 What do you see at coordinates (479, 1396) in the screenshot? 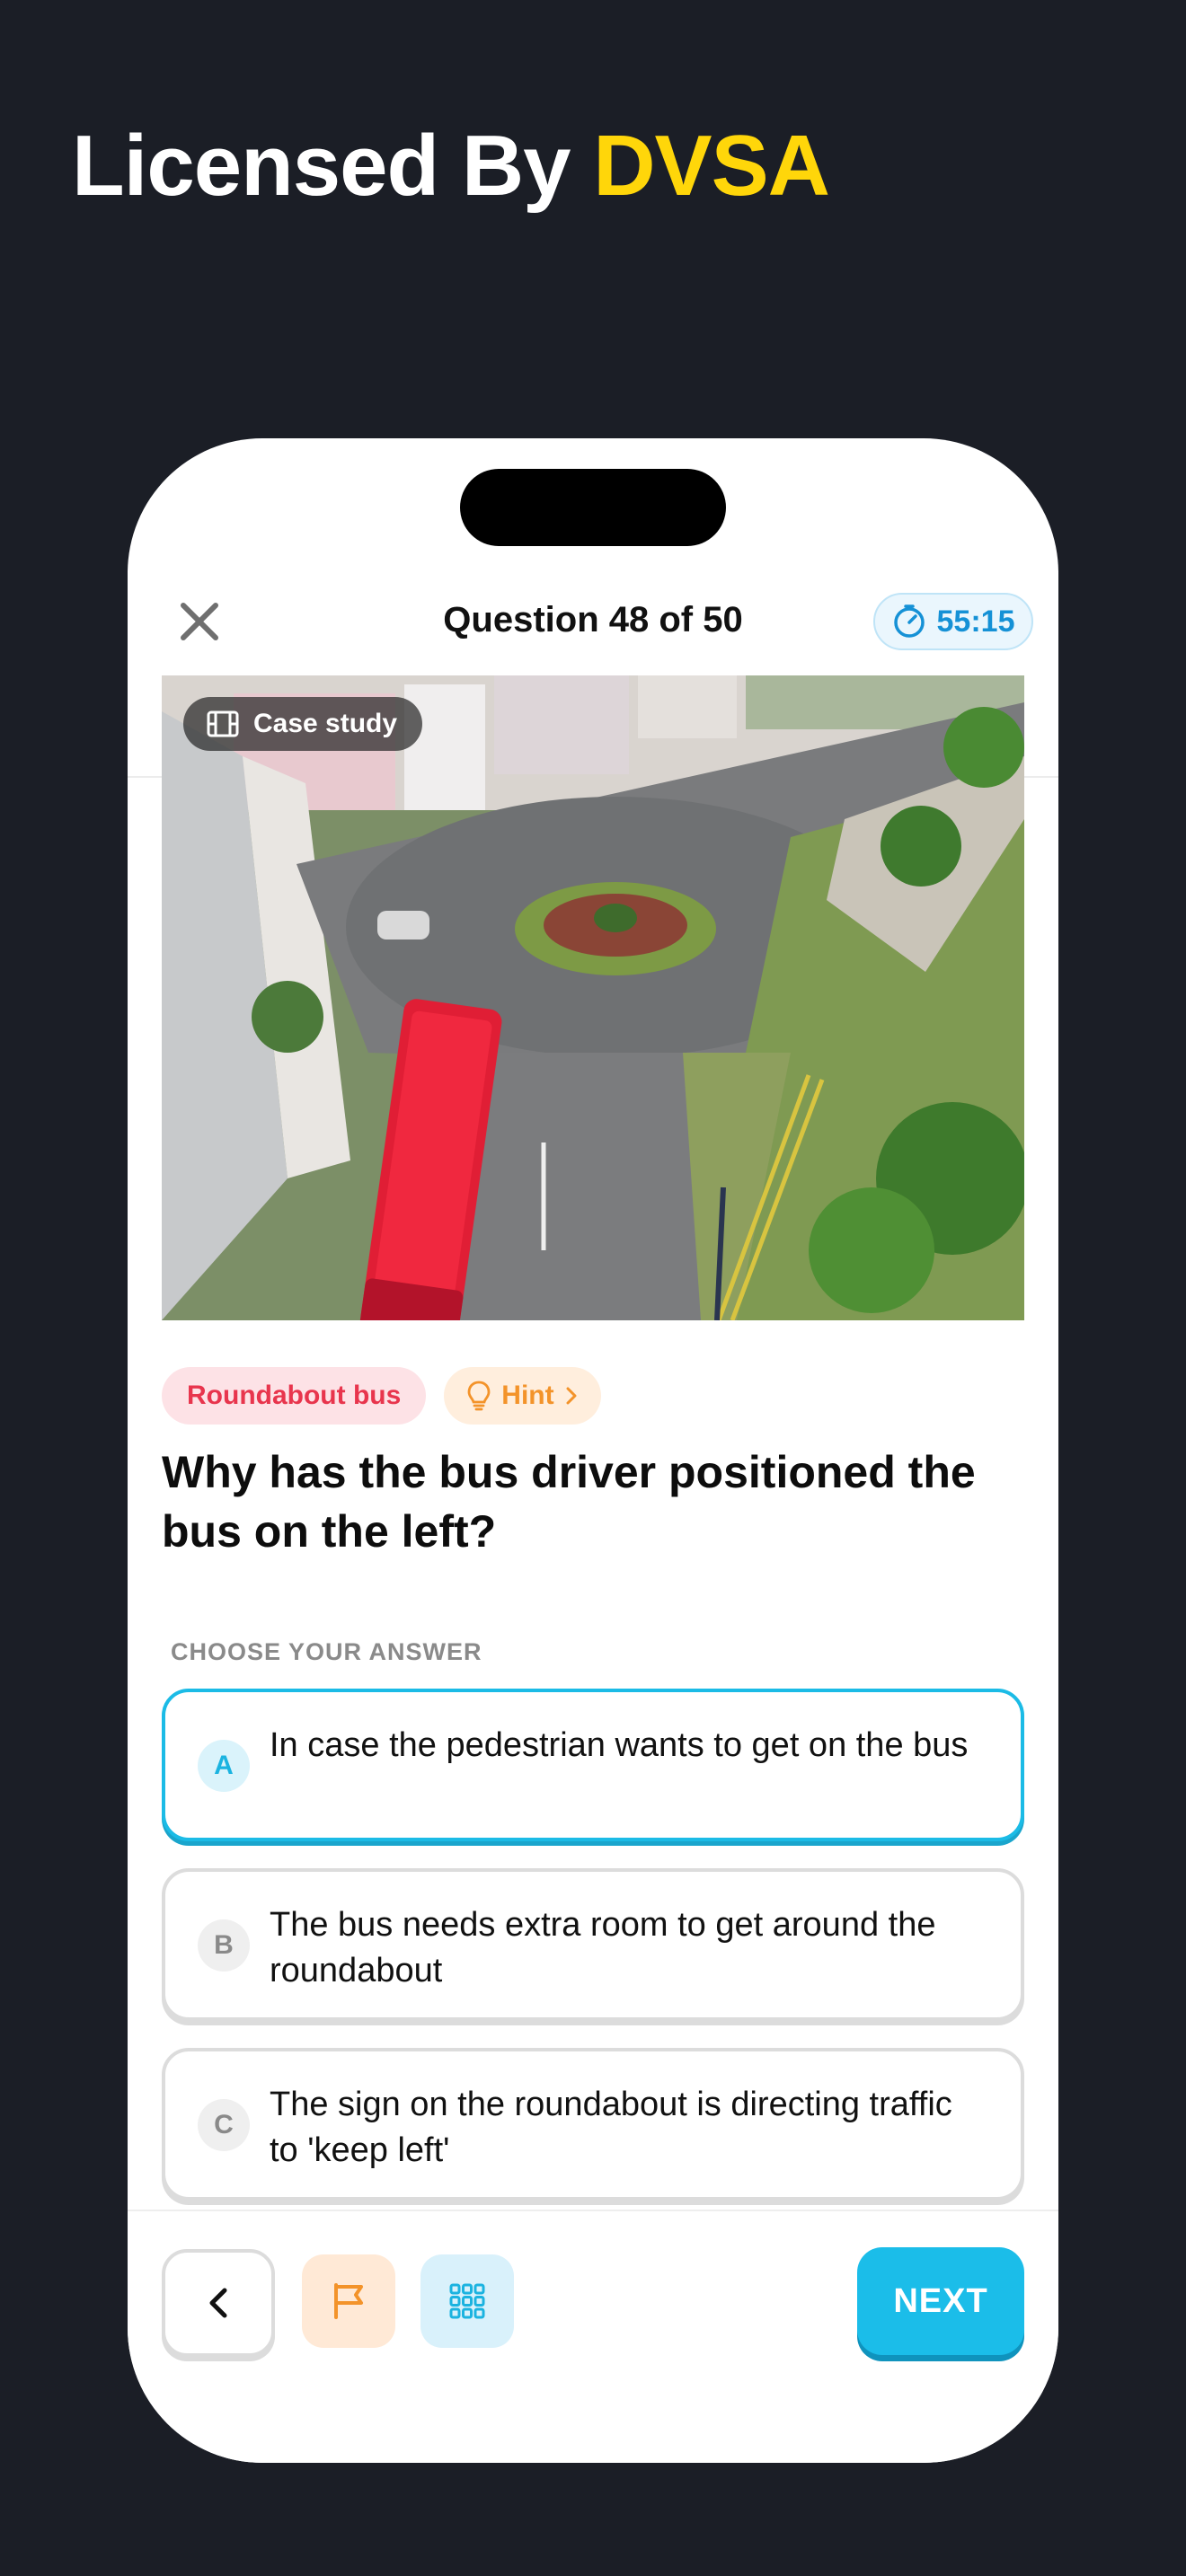
I see `lightbulb-icon` at bounding box center [479, 1396].